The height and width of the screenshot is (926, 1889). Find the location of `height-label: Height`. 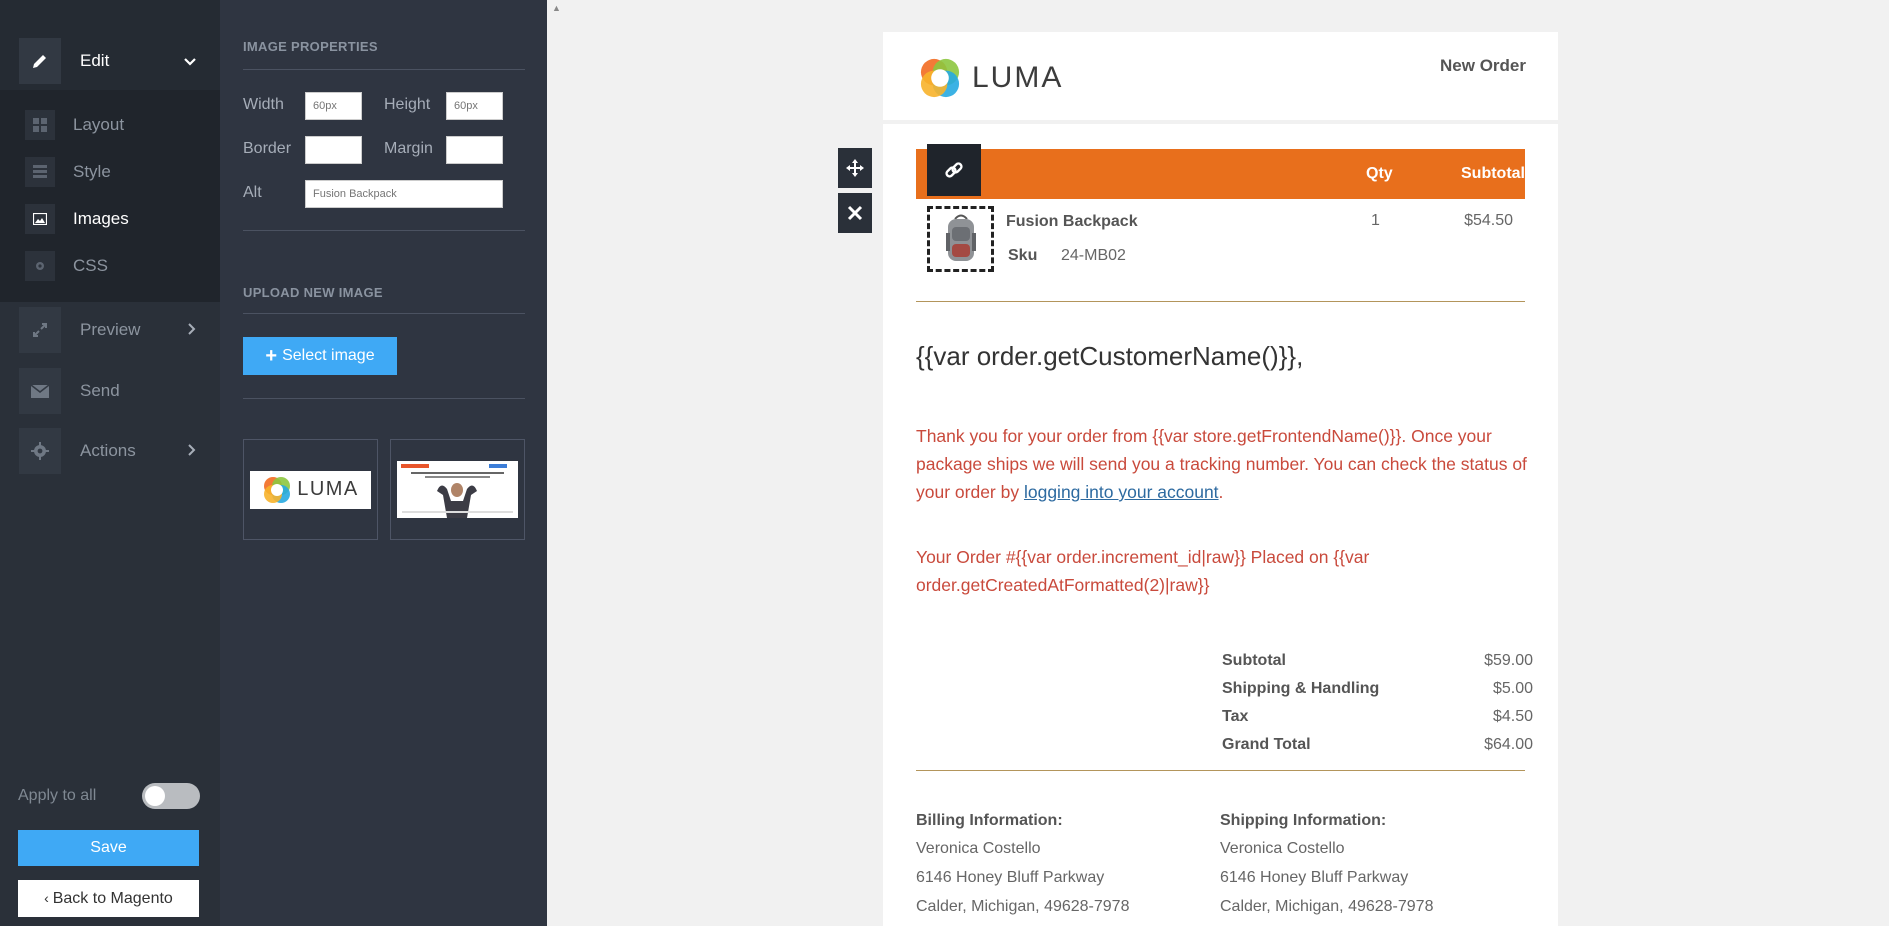

height-label: Height is located at coordinates (407, 104).